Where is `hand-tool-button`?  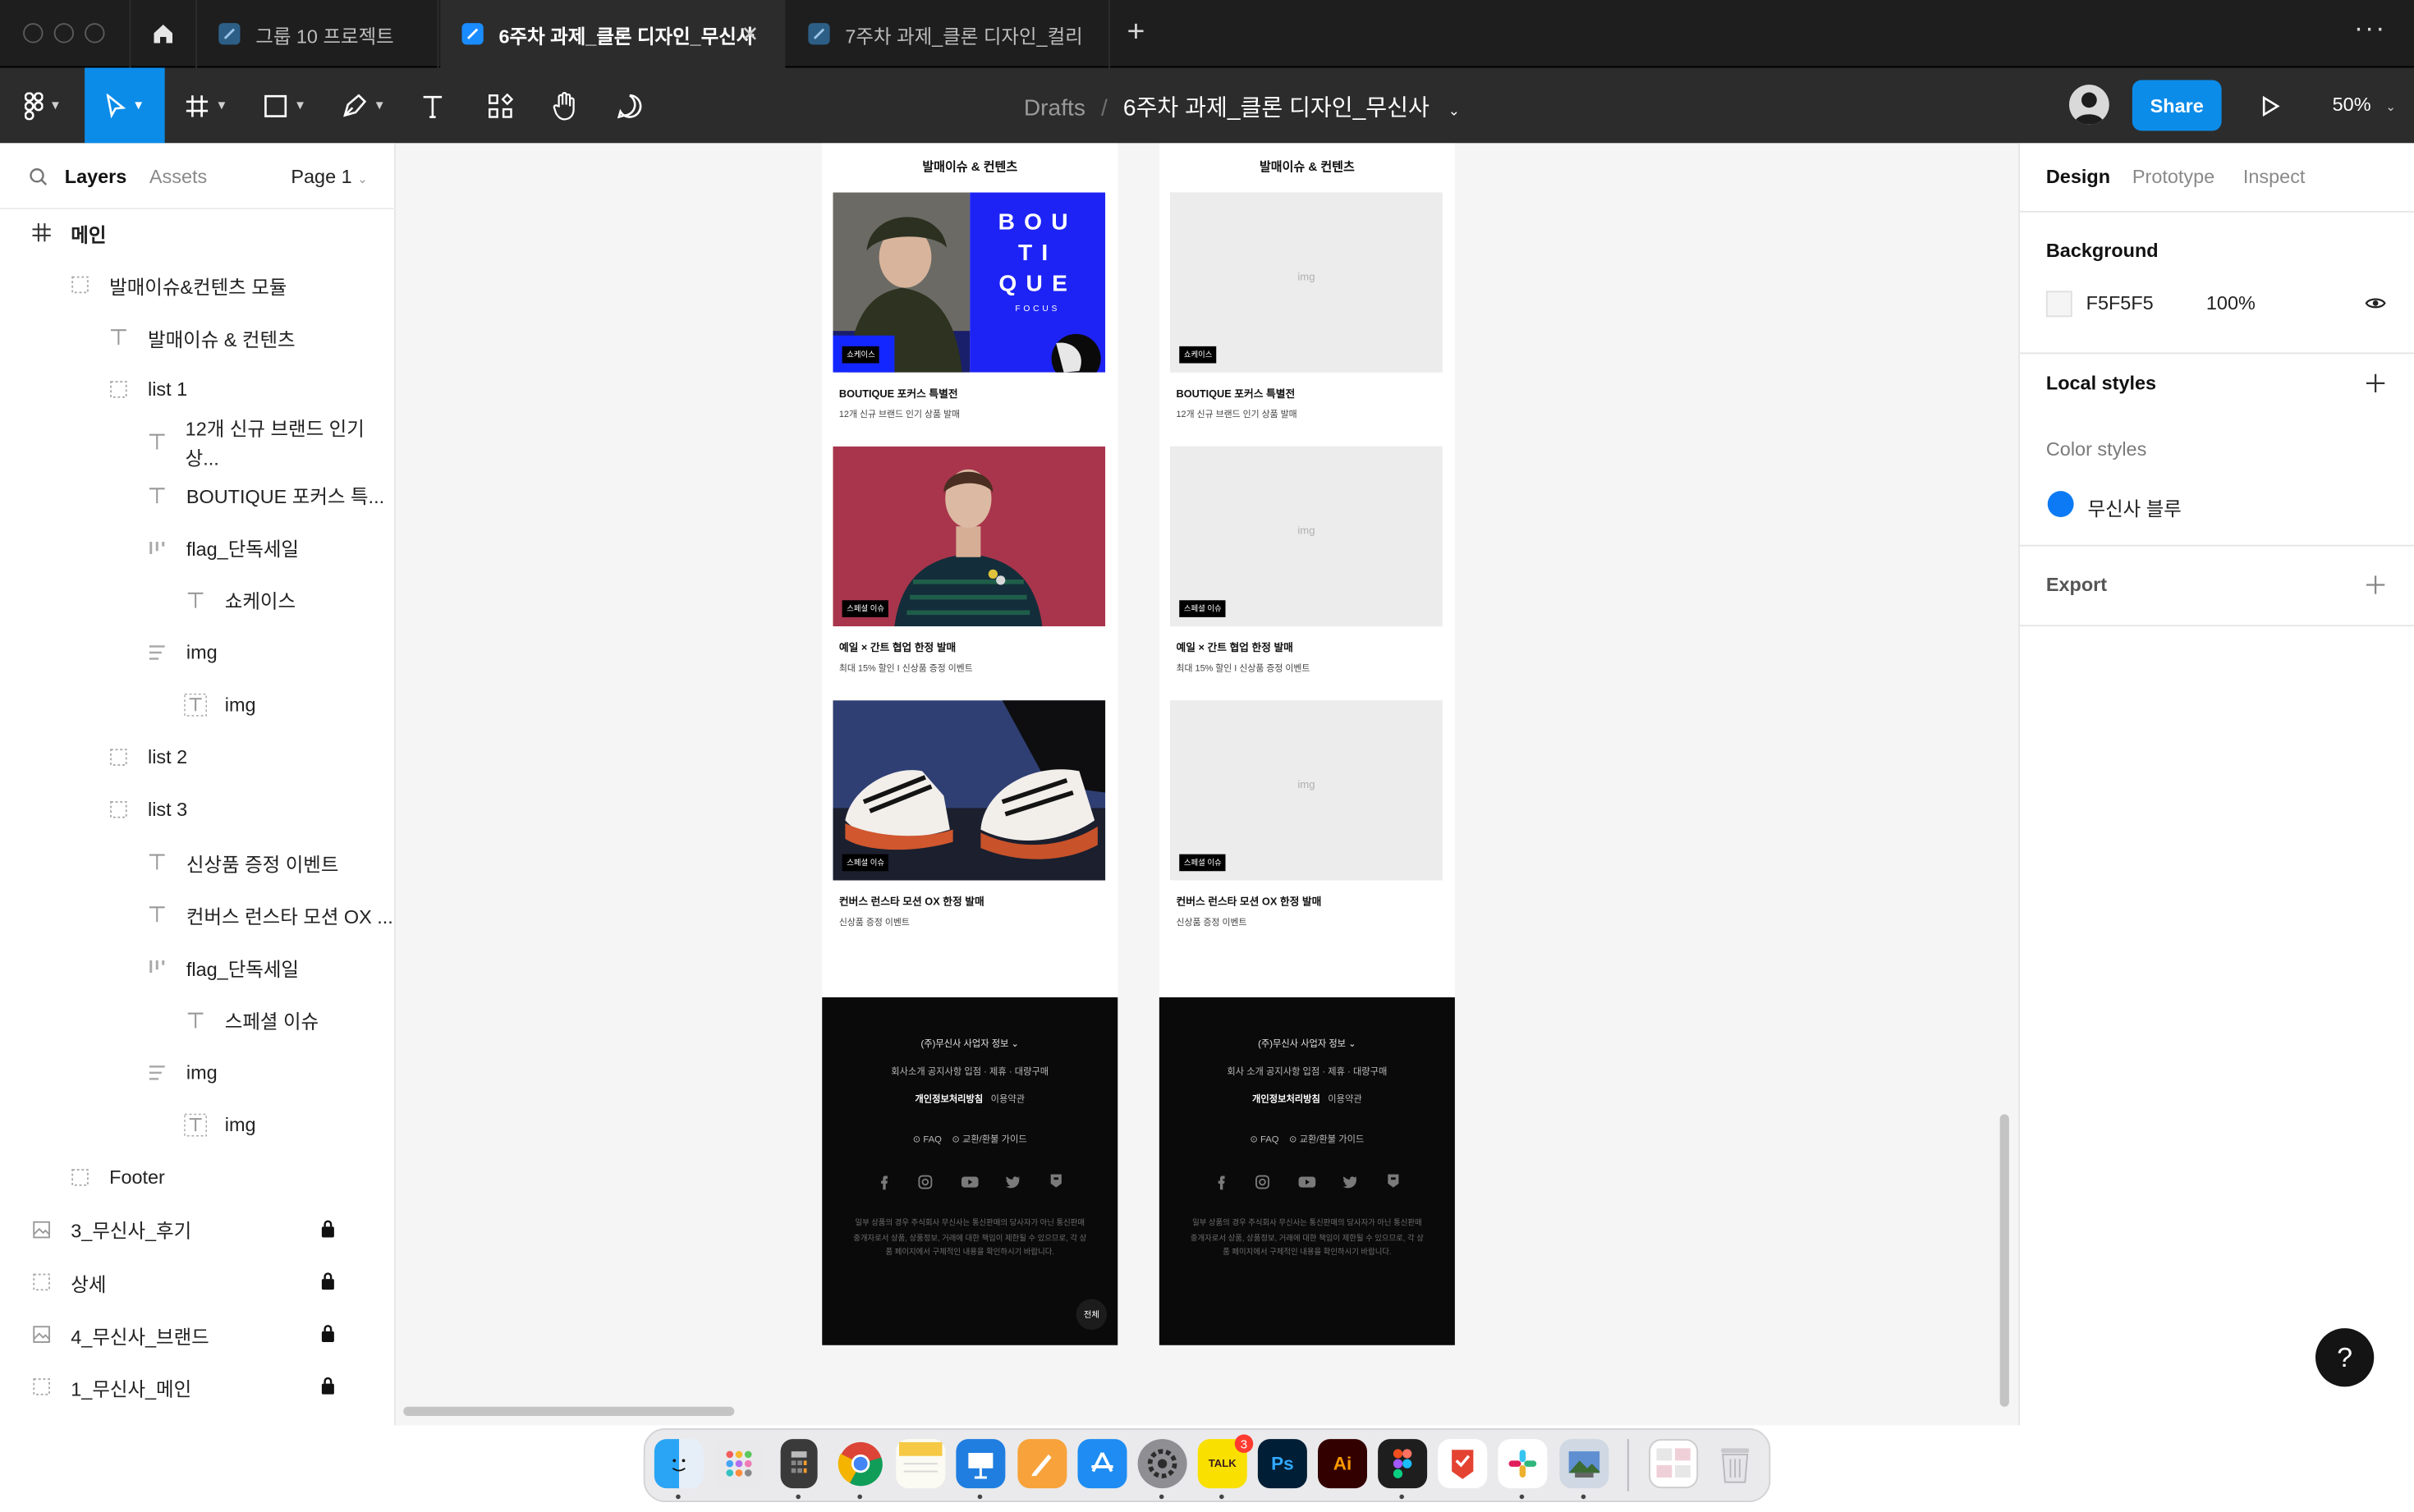 hand-tool-button is located at coordinates (565, 106).